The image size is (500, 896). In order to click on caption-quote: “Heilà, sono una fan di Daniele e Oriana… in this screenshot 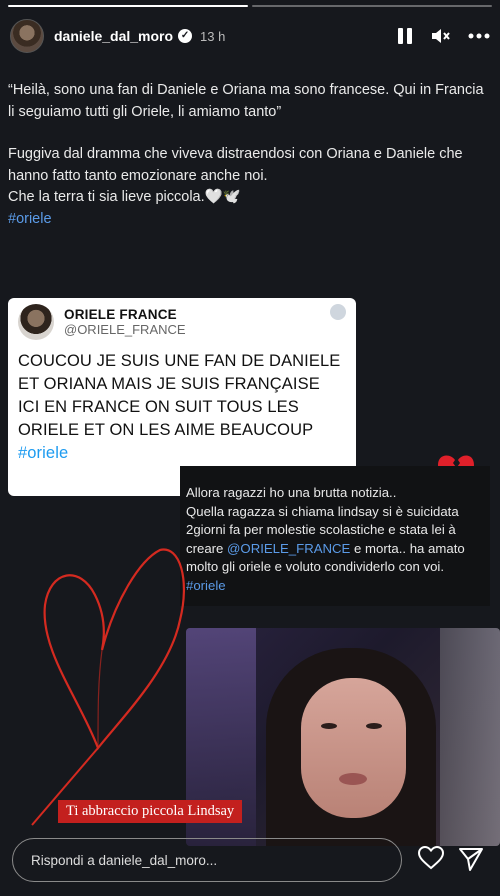, I will do `click(246, 101)`.